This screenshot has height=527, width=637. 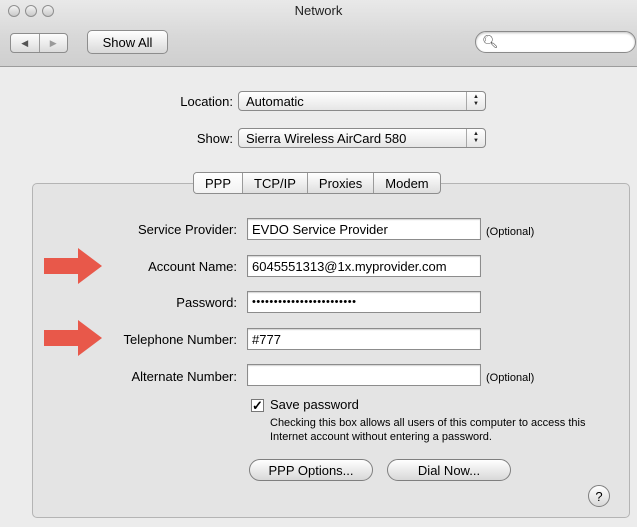 I want to click on title-bar: Network ◀ ▶ Show All 🔍︎, so click(x=318, y=33).